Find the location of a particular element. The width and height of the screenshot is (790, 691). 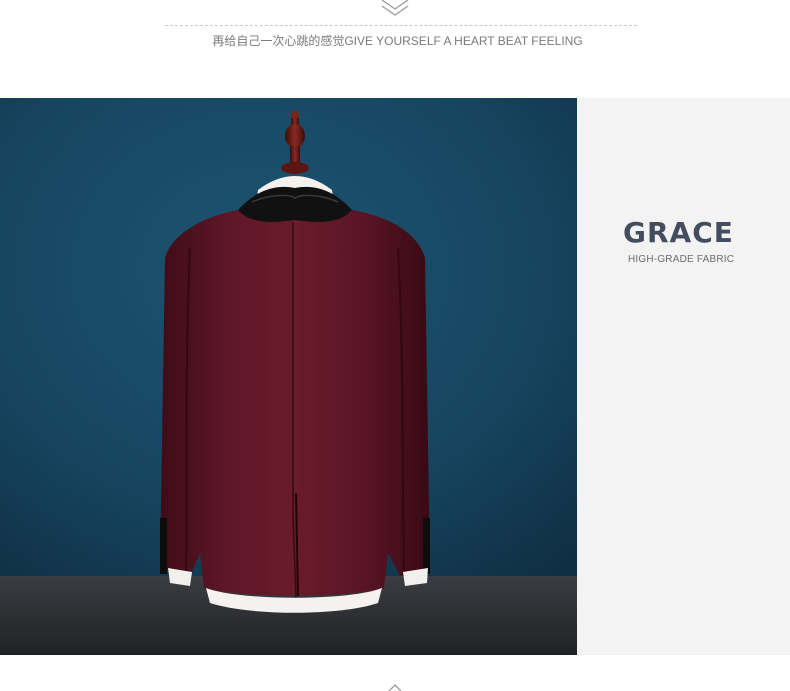

double-chevron-down-icon is located at coordinates (395, 8).